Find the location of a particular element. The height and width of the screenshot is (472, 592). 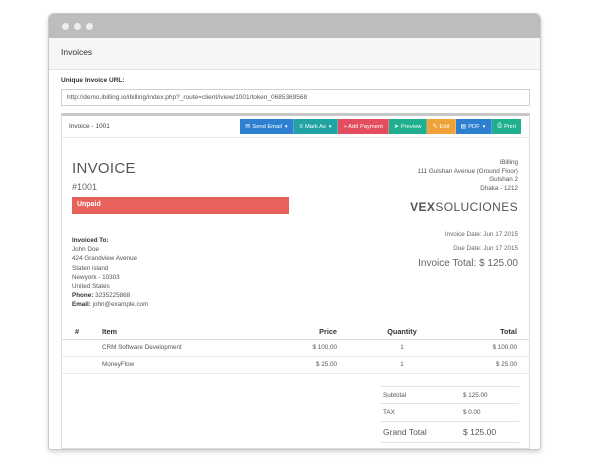

invoiced-to-label: Invoiced To: is located at coordinates (90, 240).